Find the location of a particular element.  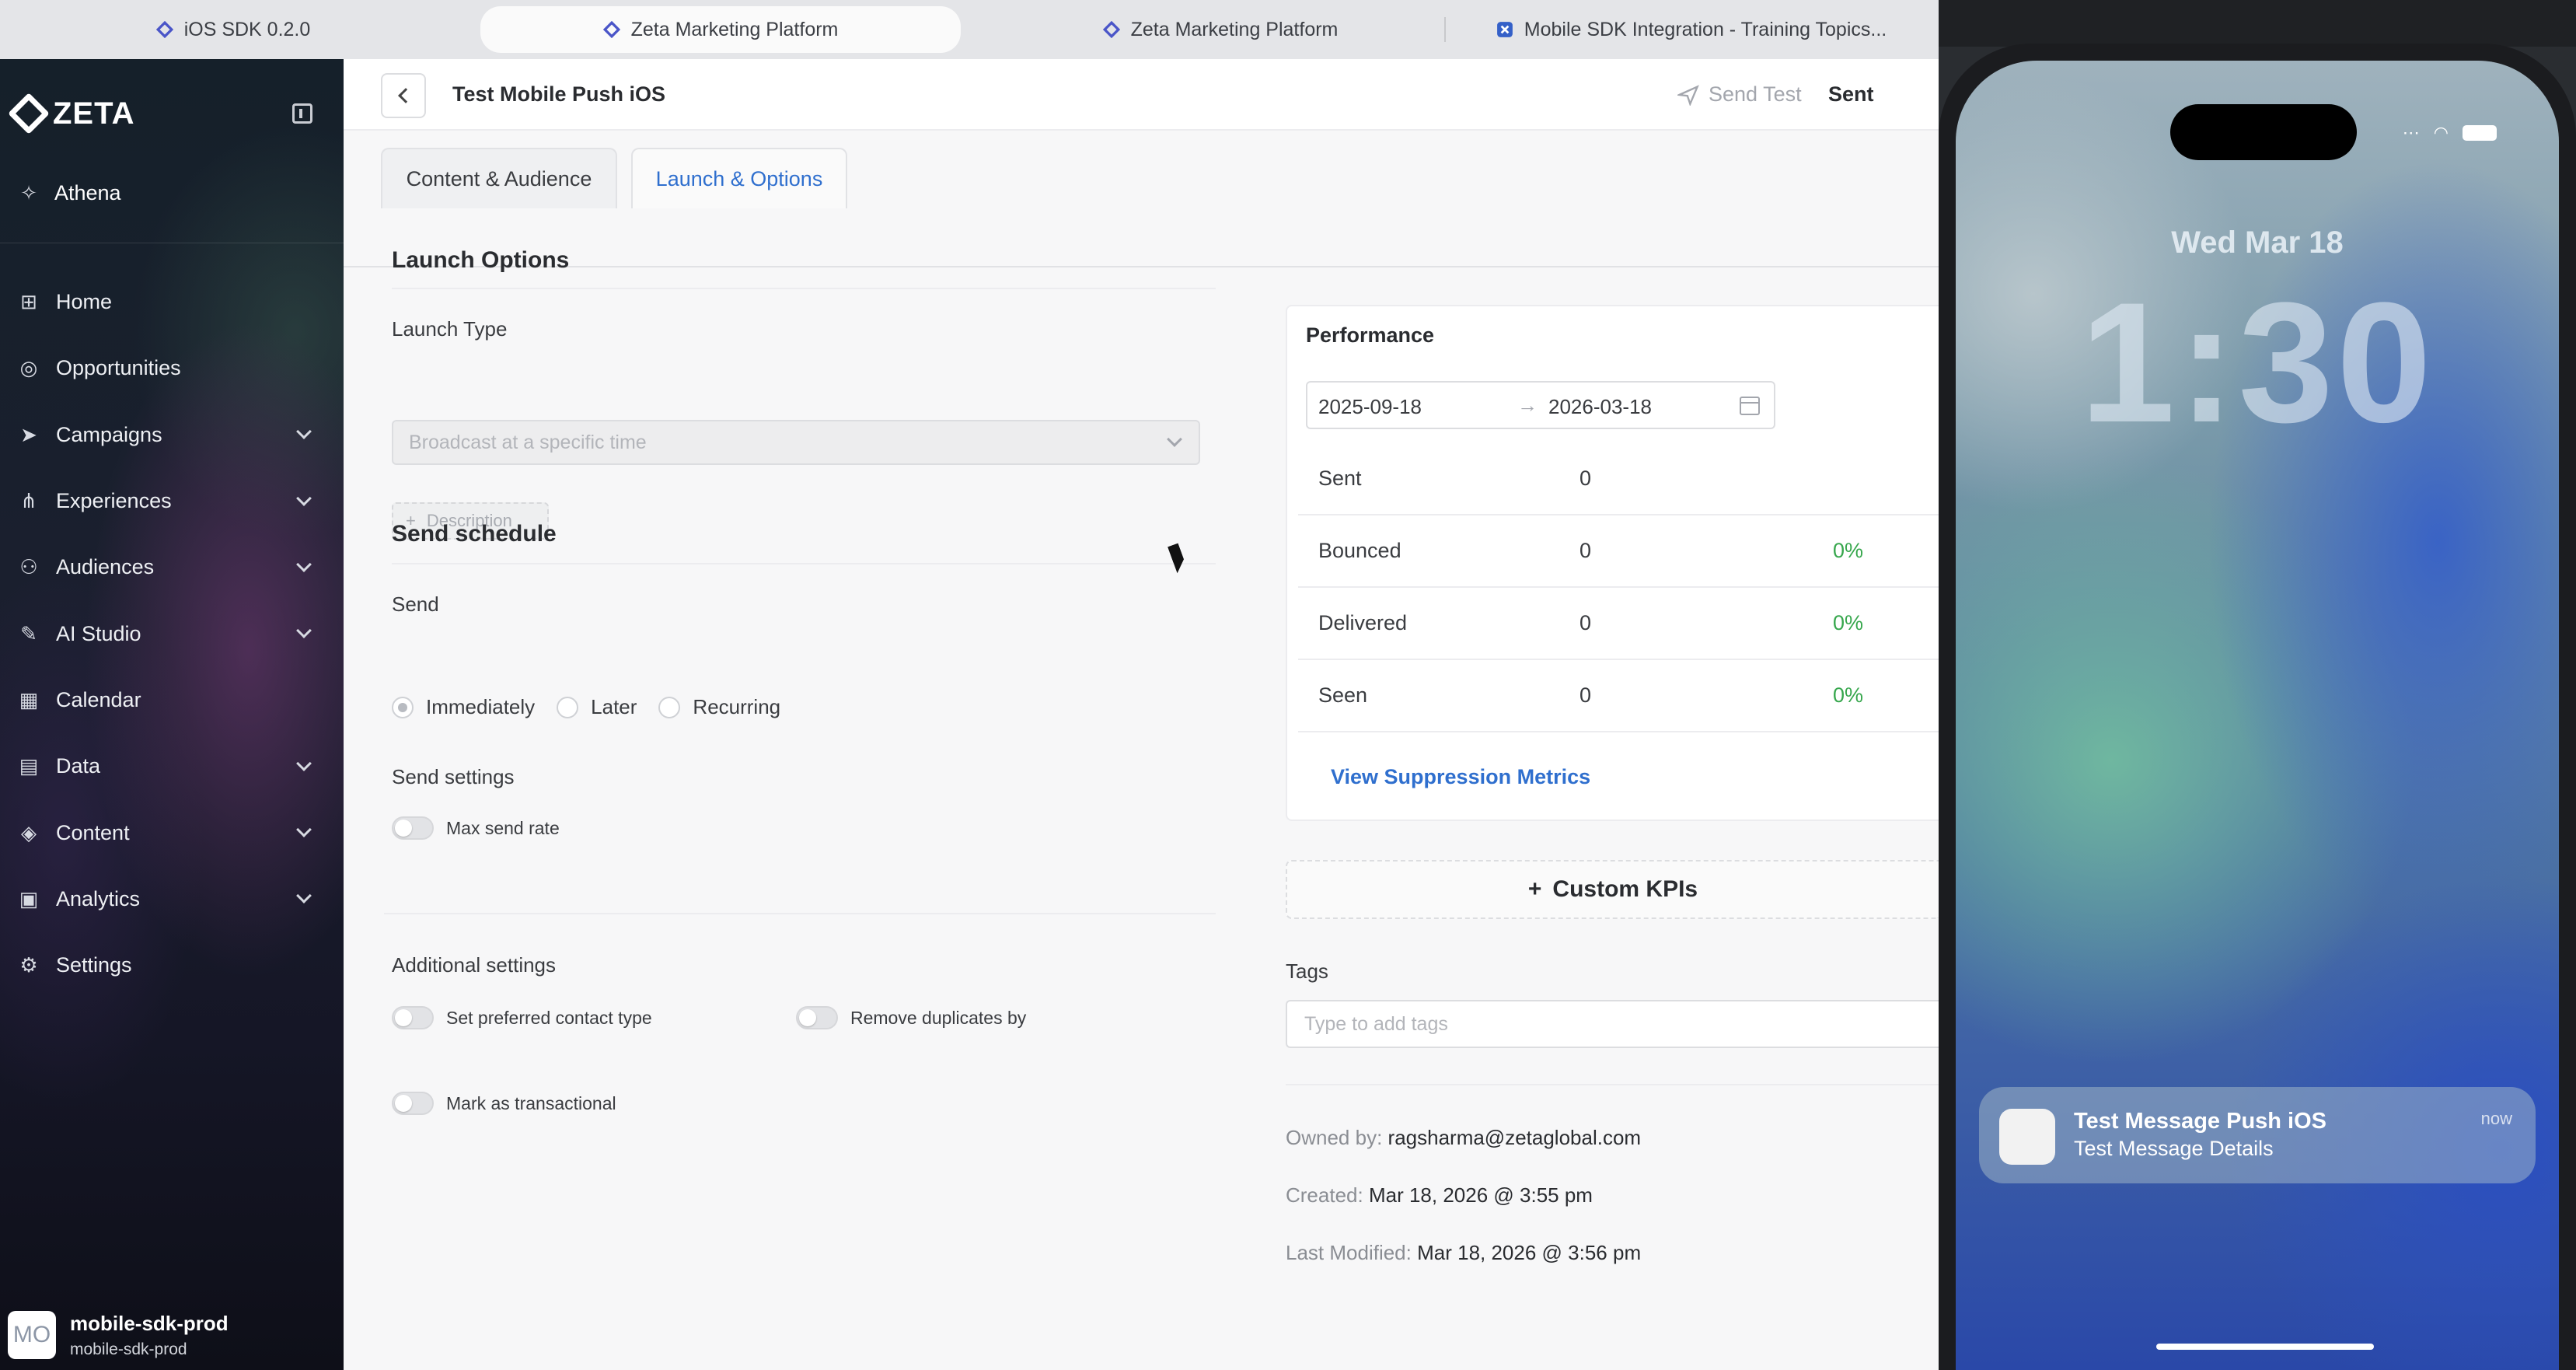

launch-type-select: Broadcast at a specific time is located at coordinates (796, 442).